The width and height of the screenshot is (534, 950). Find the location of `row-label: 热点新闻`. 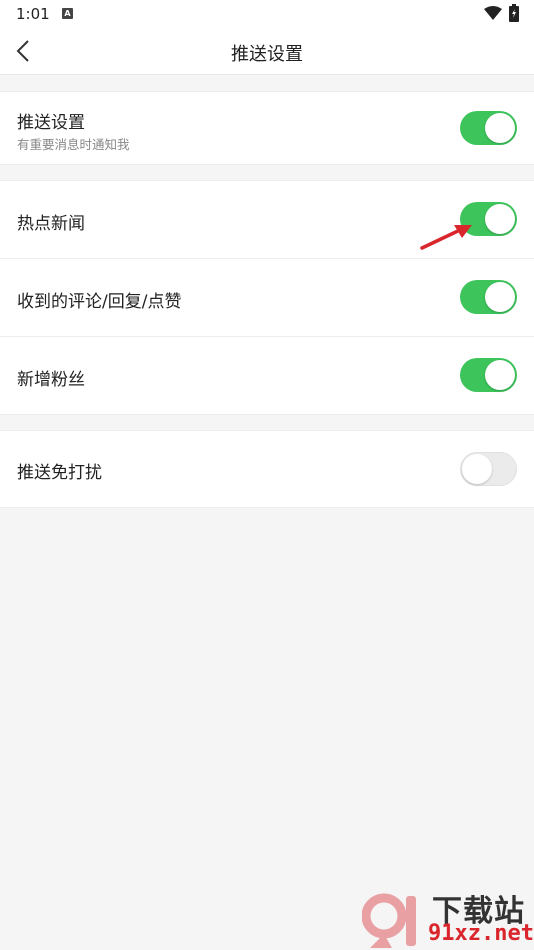

row-label: 热点新闻 is located at coordinates (51, 224).